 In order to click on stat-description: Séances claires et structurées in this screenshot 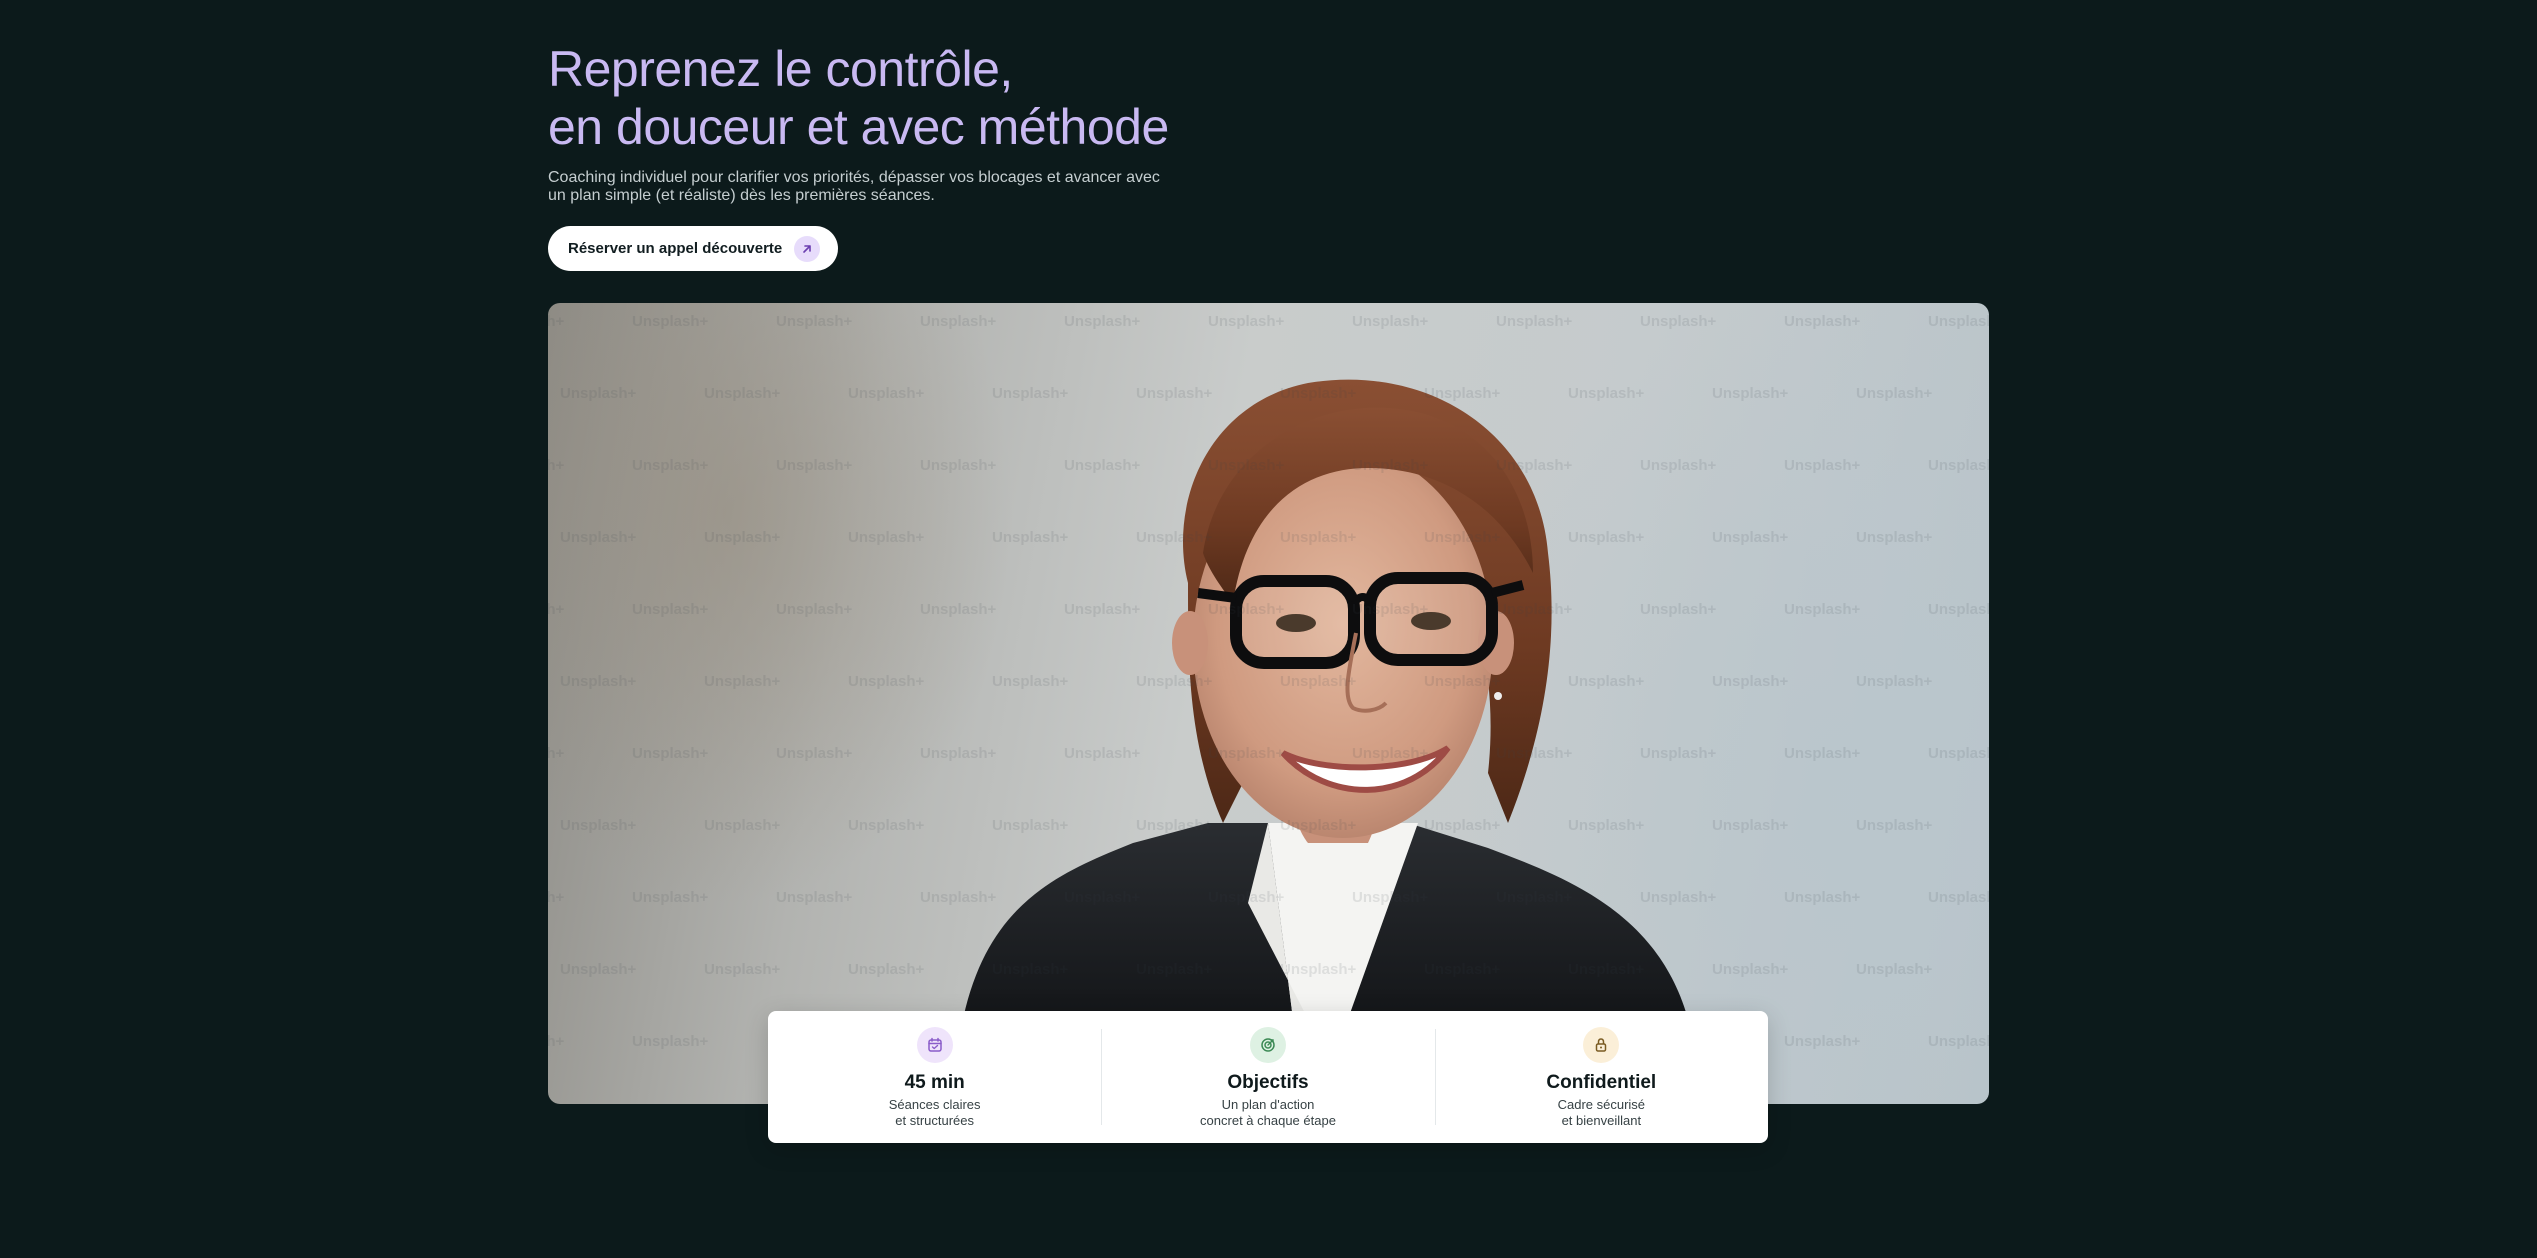, I will do `click(935, 1113)`.